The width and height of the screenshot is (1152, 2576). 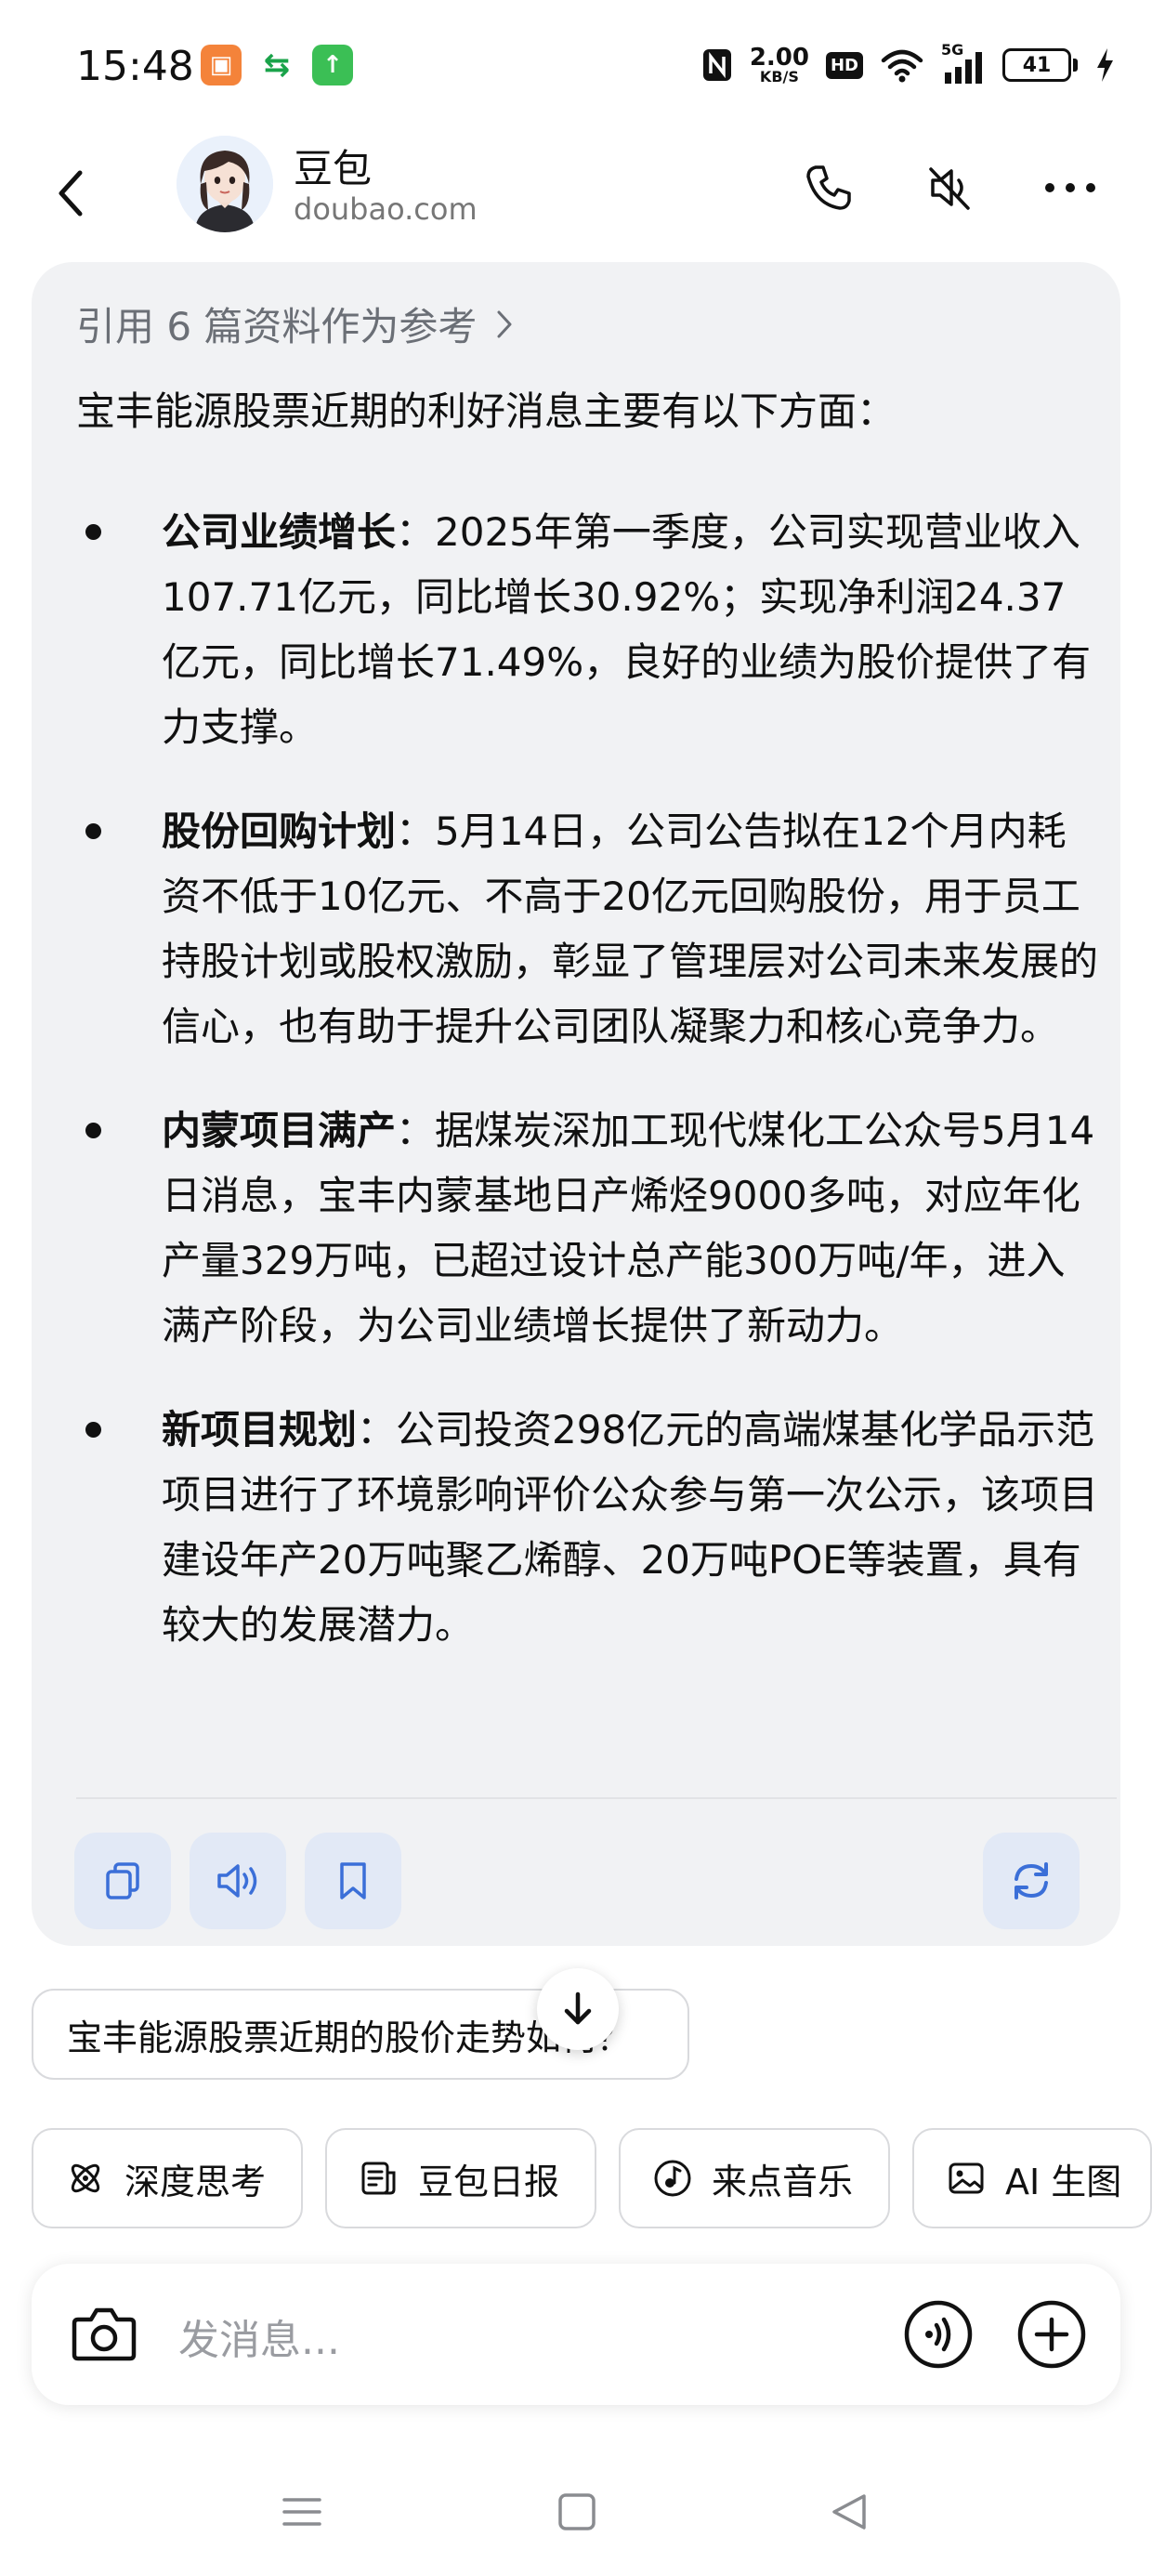 I want to click on references-label: 引用 6 篇资料作为参考, so click(x=277, y=326).